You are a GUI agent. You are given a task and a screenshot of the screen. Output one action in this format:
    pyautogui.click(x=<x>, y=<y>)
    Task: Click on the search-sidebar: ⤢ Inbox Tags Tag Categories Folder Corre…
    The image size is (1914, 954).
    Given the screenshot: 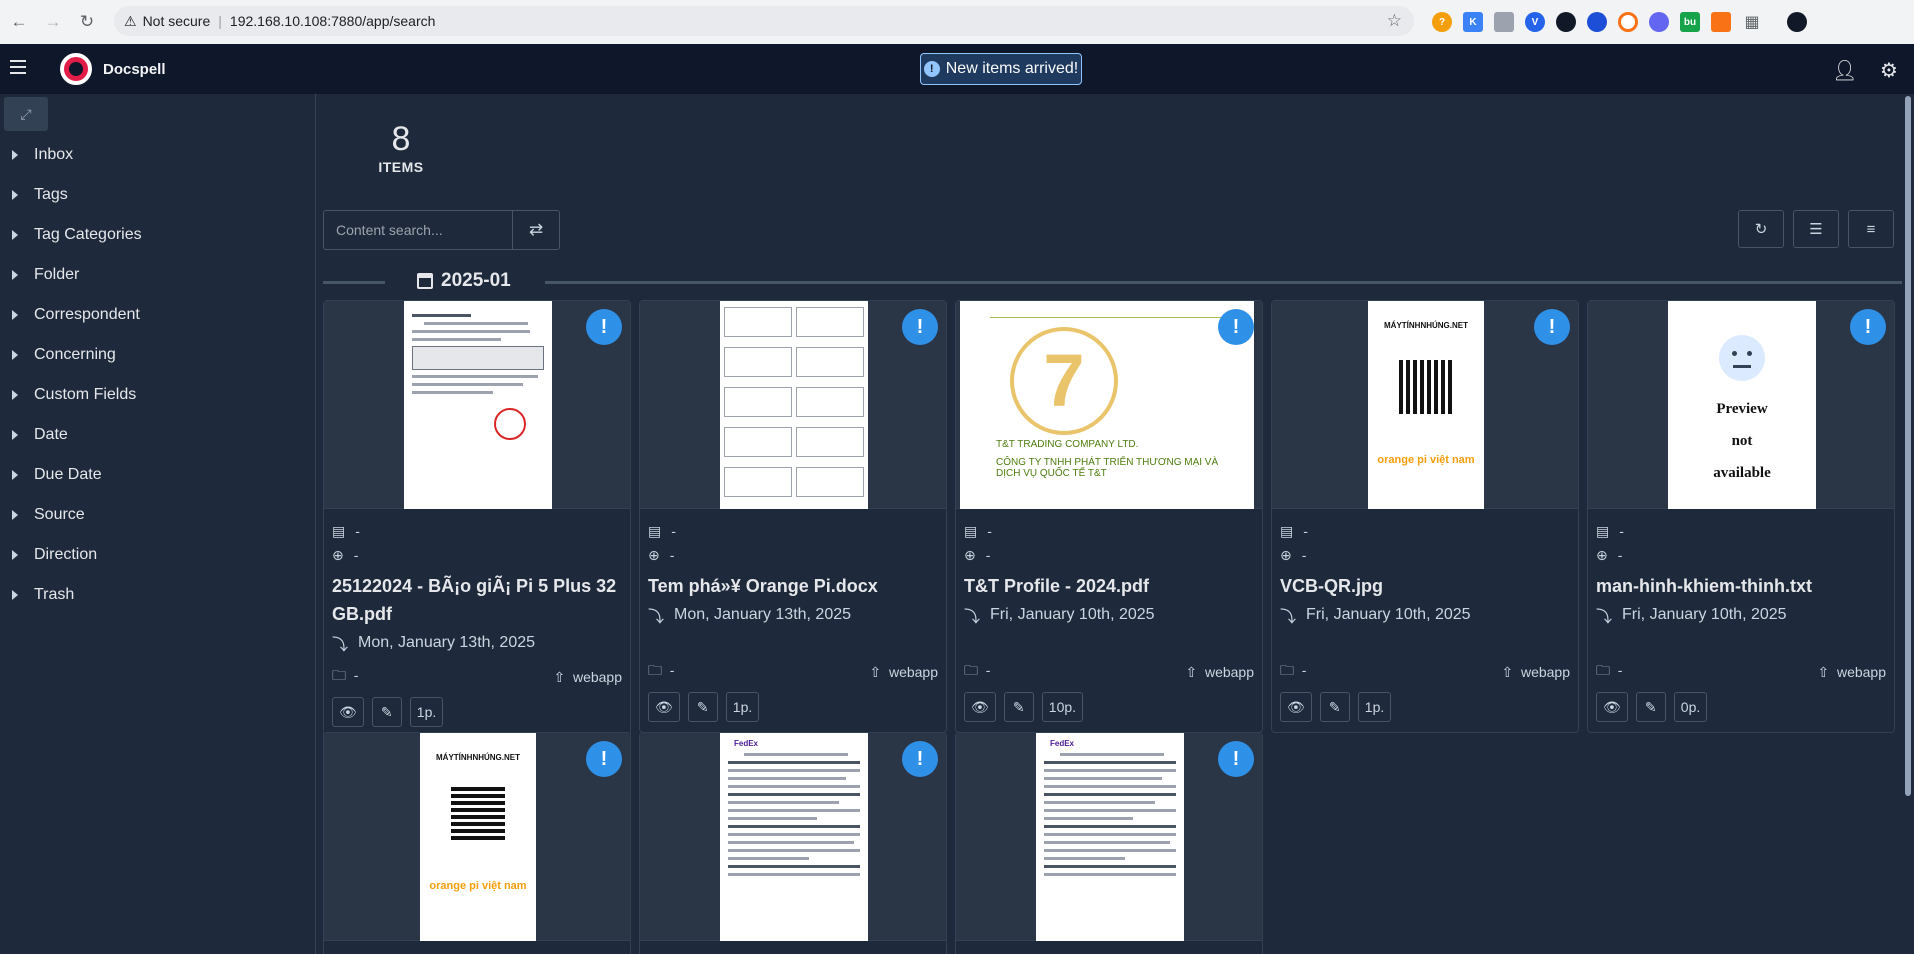 What is the action you would take?
    pyautogui.click(x=158, y=524)
    